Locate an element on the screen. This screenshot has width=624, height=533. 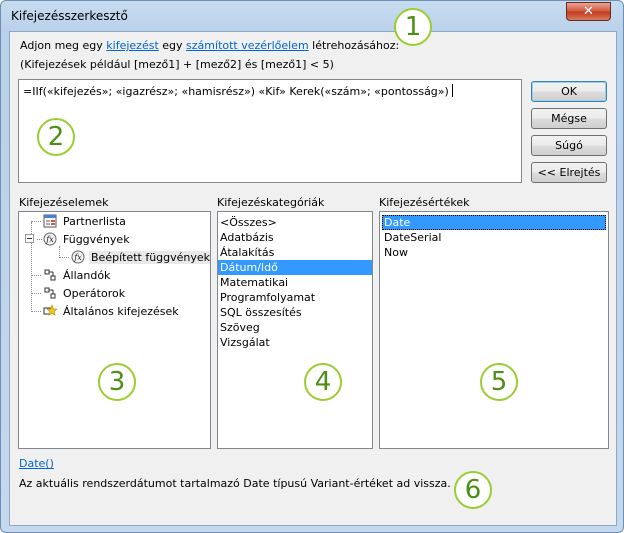
list-item: Matematikai is located at coordinates (295, 282).